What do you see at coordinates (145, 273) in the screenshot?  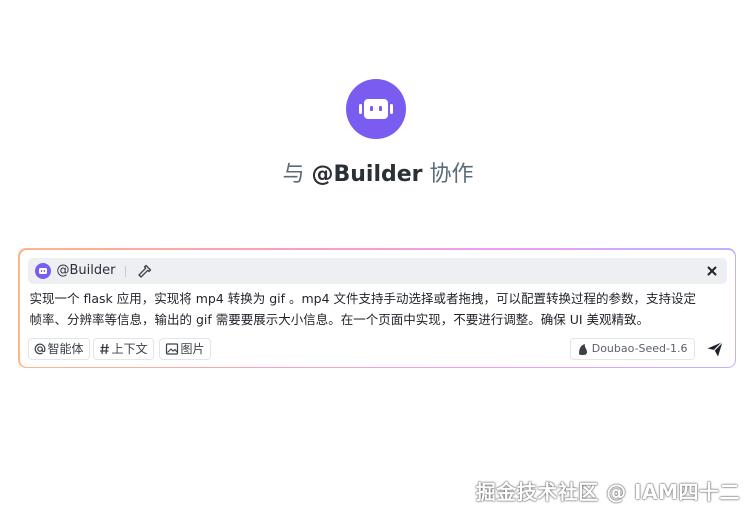 I see `hammer-icon` at bounding box center [145, 273].